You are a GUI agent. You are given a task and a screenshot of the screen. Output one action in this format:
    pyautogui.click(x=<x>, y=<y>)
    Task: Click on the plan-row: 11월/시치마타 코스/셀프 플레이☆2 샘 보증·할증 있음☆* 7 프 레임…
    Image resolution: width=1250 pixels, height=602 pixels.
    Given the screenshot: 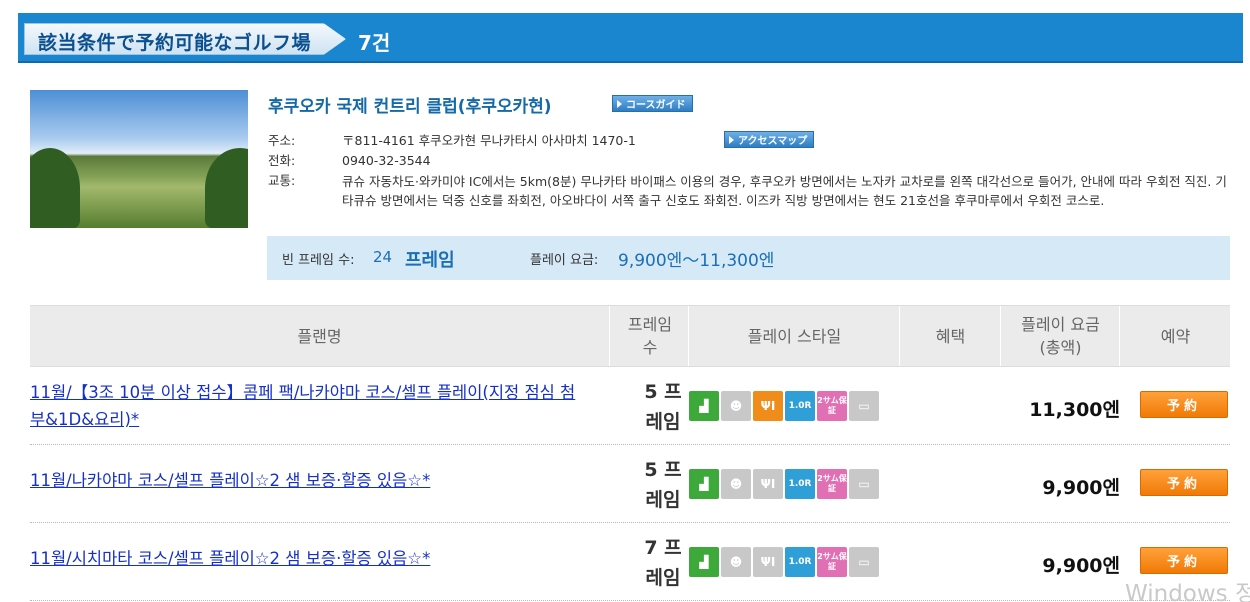 What is the action you would take?
    pyautogui.click(x=630, y=562)
    